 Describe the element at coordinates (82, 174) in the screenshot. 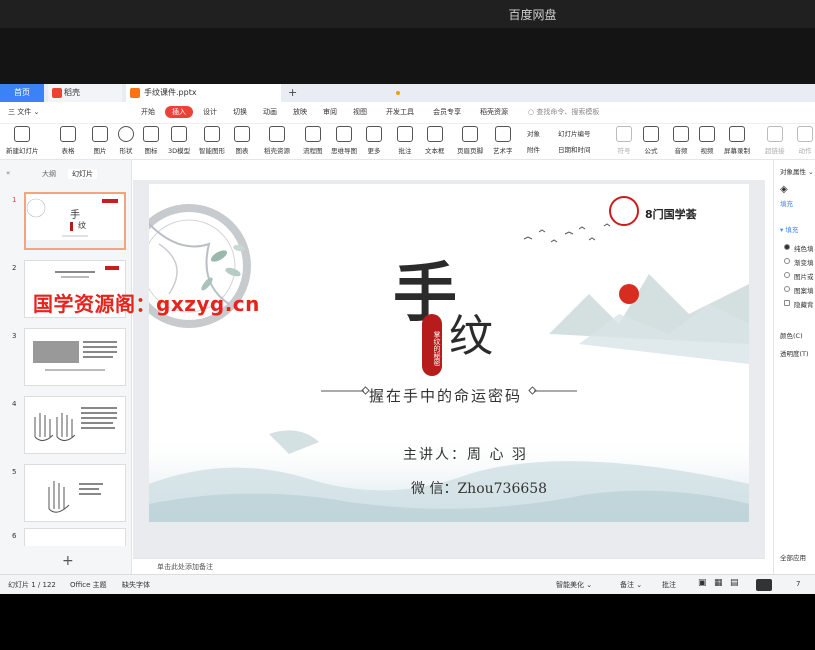

I see `tab-slides: 幻灯片` at that location.